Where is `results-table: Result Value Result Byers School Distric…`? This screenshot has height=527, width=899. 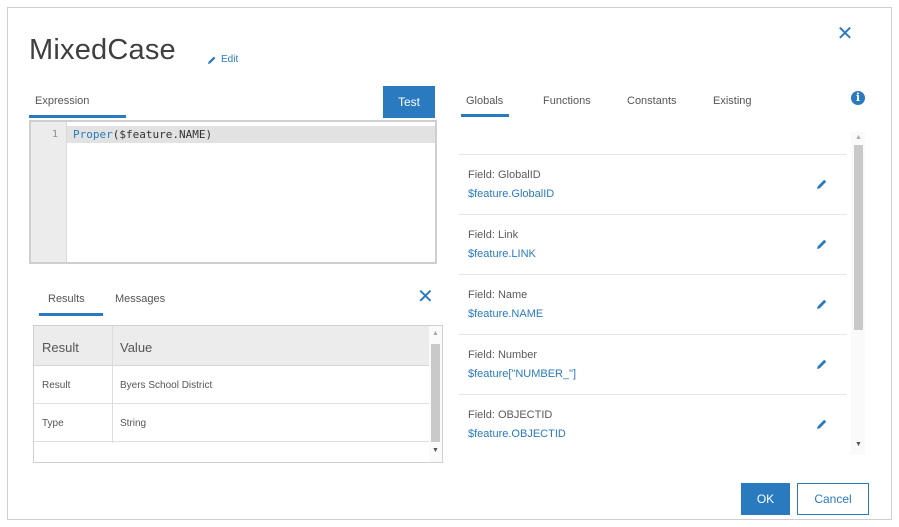 results-table: Result Value Result Byers School Distric… is located at coordinates (238, 394).